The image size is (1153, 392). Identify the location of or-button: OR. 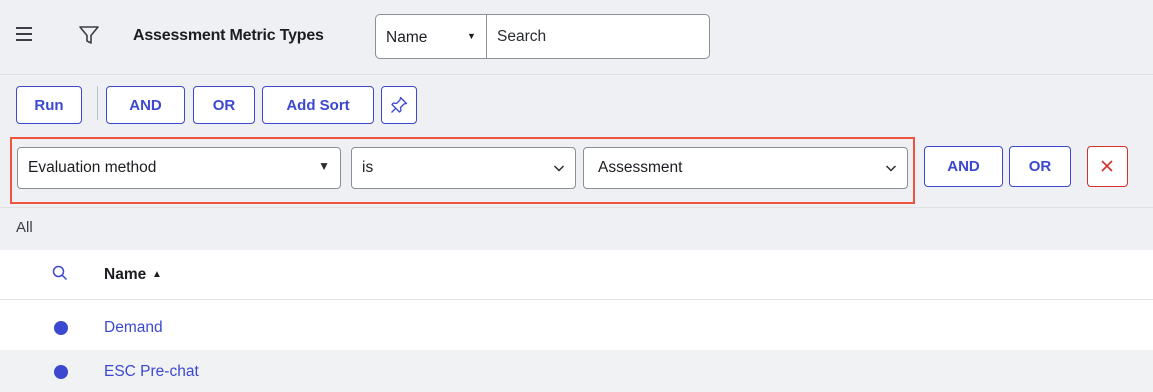
(224, 105).